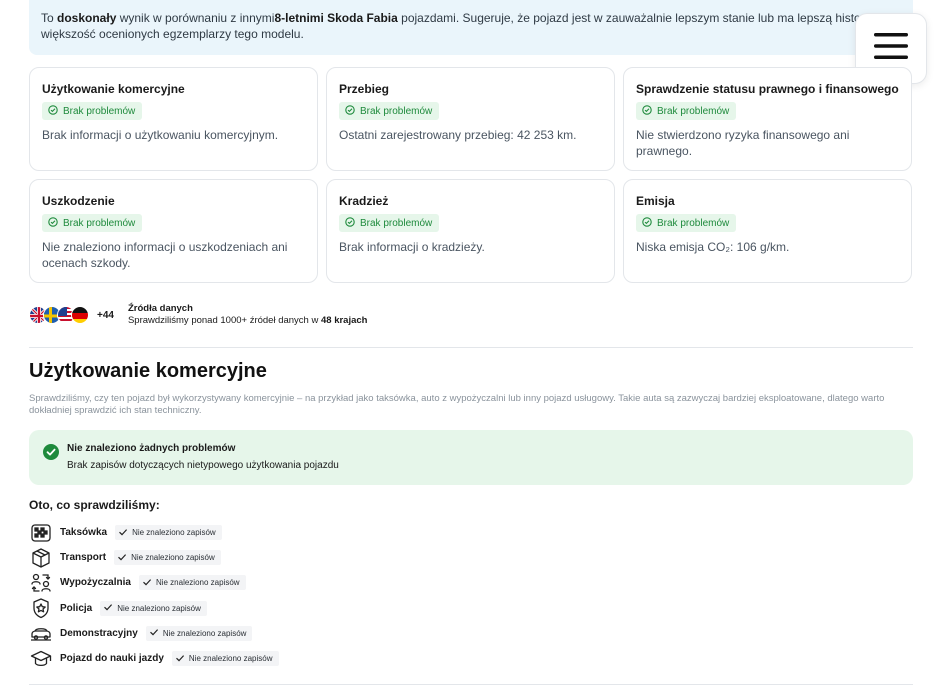 The image size is (939, 700). I want to click on police-badge-icon, so click(41, 608).